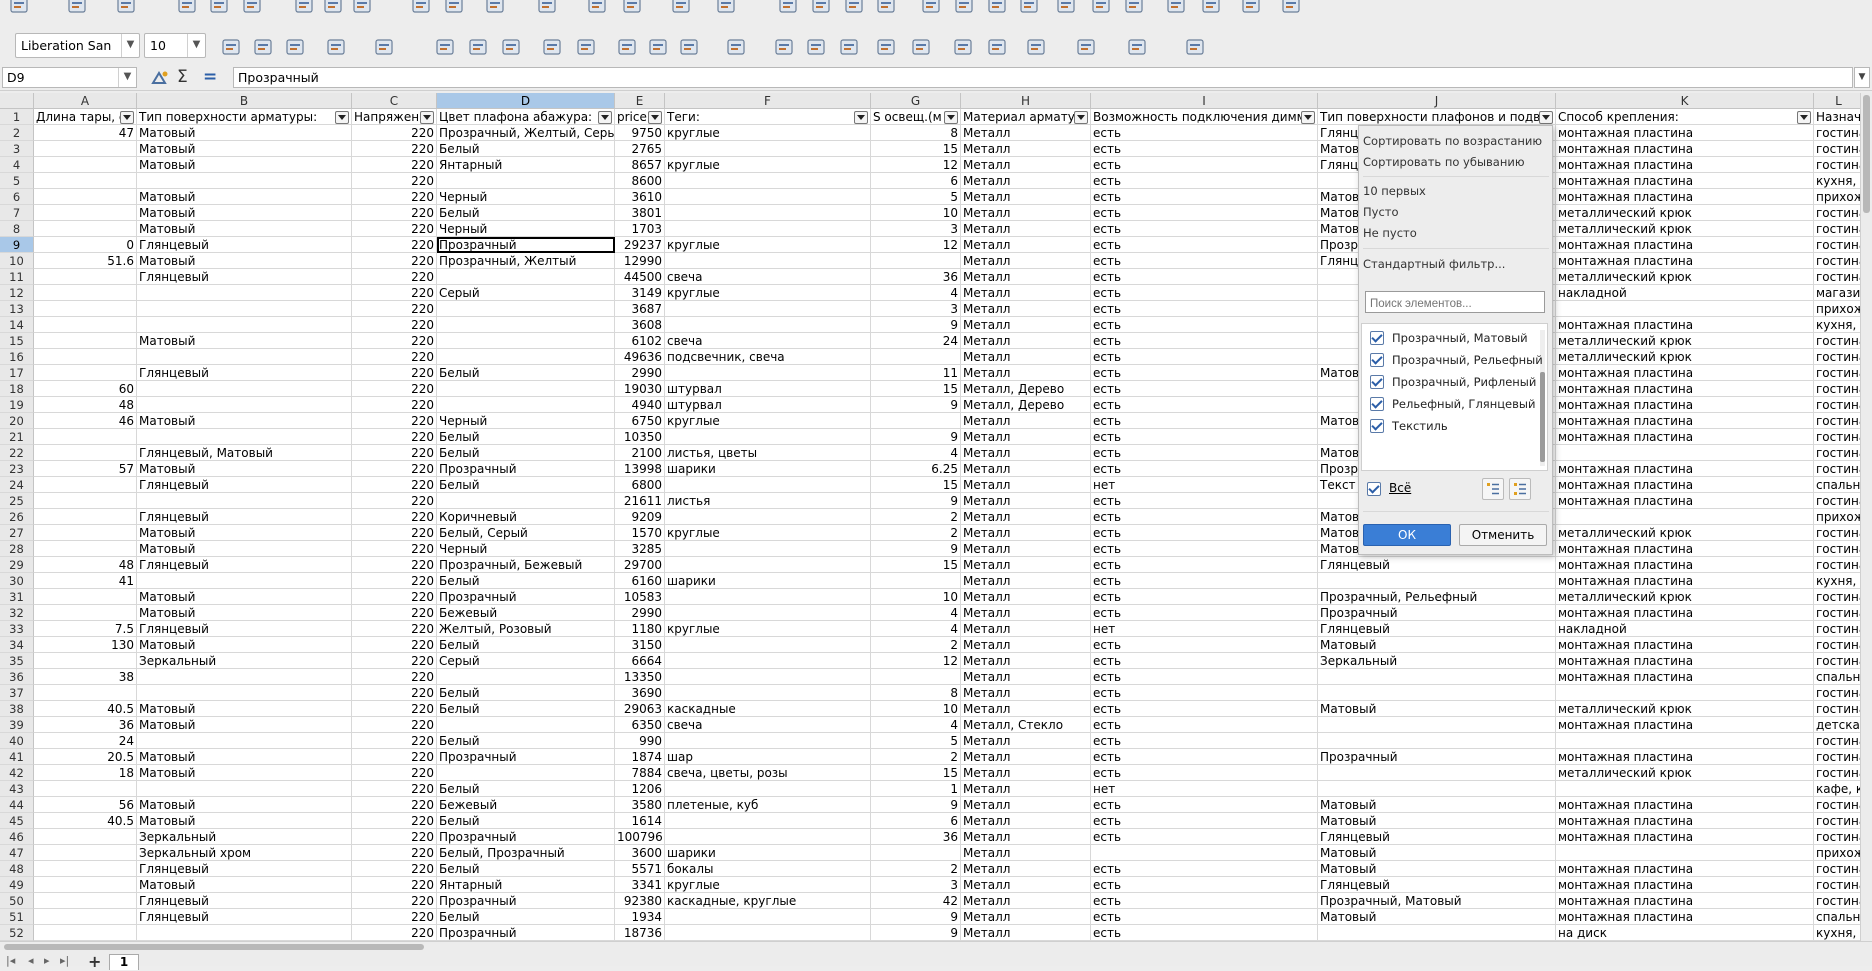 This screenshot has height=971, width=1872. What do you see at coordinates (85, 261) in the screenshot?
I see `cell-a: 51.6` at bounding box center [85, 261].